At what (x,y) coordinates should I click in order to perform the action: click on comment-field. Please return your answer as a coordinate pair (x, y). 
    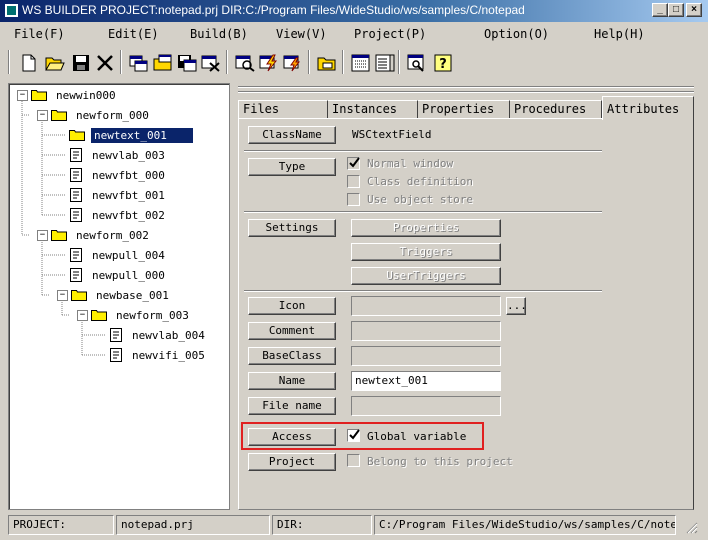
    Looking at the image, I should click on (426, 331).